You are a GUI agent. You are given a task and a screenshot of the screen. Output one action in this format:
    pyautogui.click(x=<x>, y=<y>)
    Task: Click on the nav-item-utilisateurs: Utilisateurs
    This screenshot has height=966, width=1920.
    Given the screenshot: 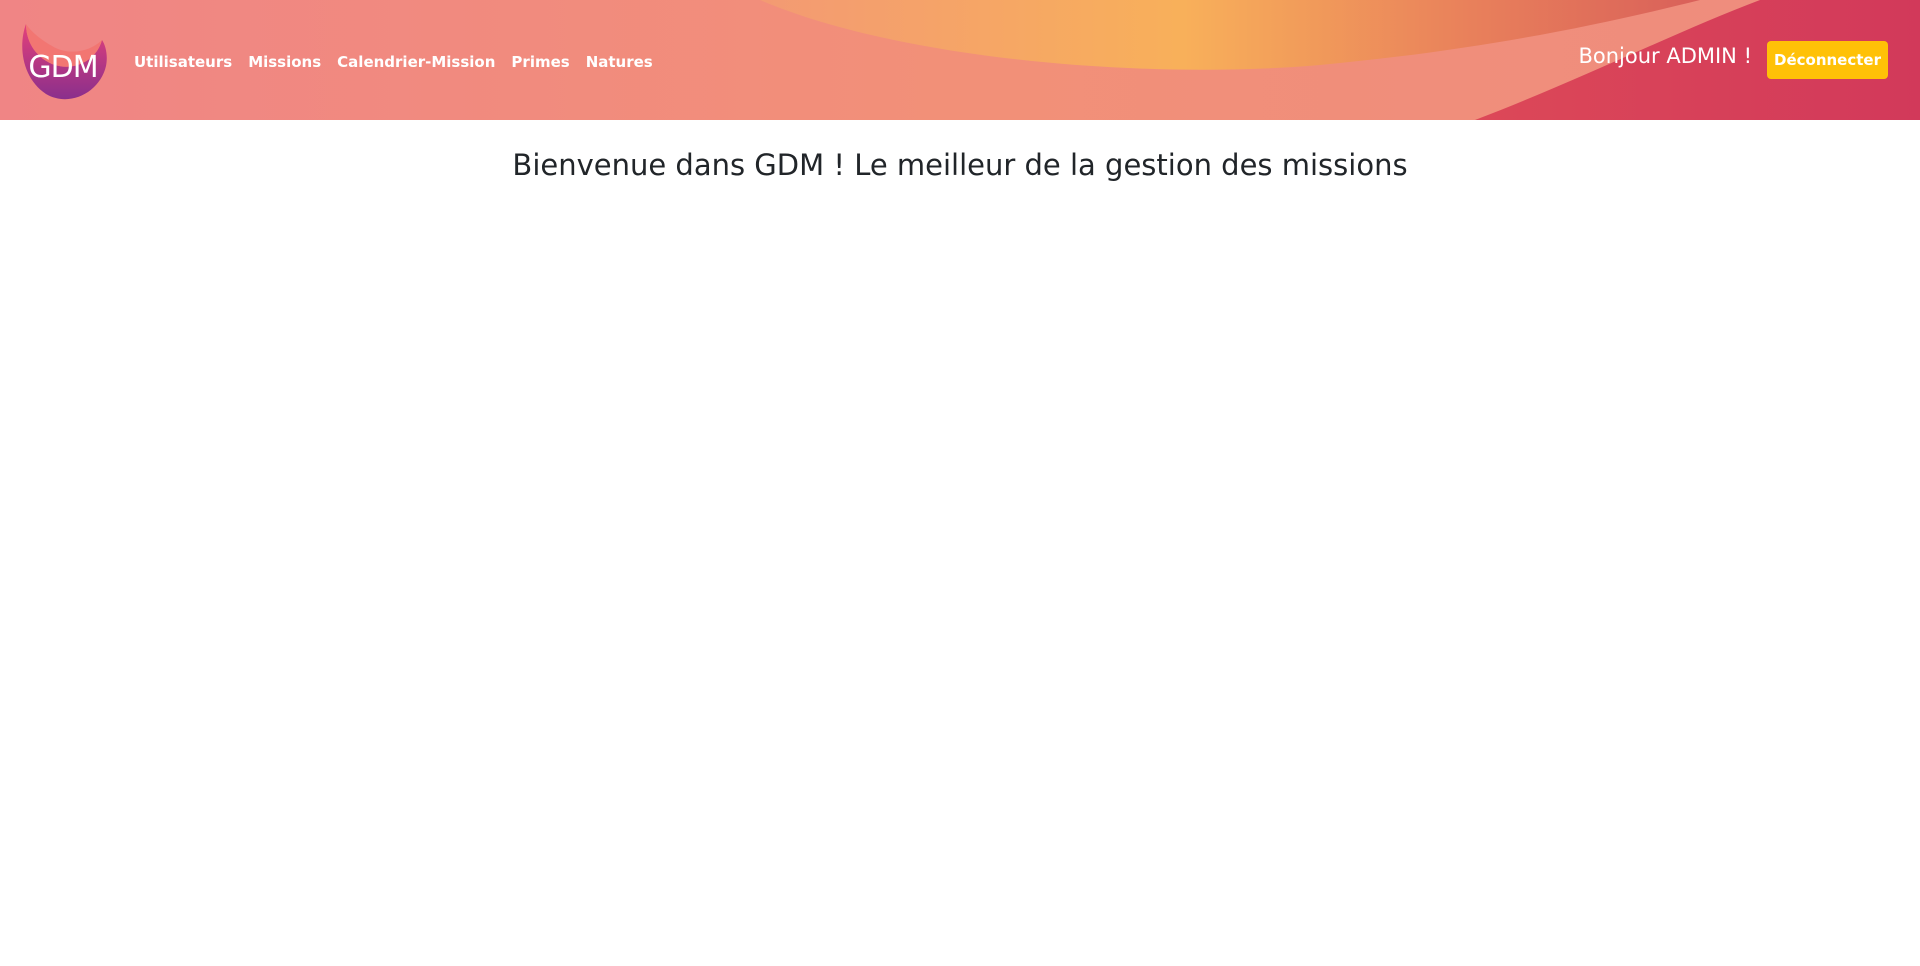 What is the action you would take?
    pyautogui.click(x=183, y=62)
    